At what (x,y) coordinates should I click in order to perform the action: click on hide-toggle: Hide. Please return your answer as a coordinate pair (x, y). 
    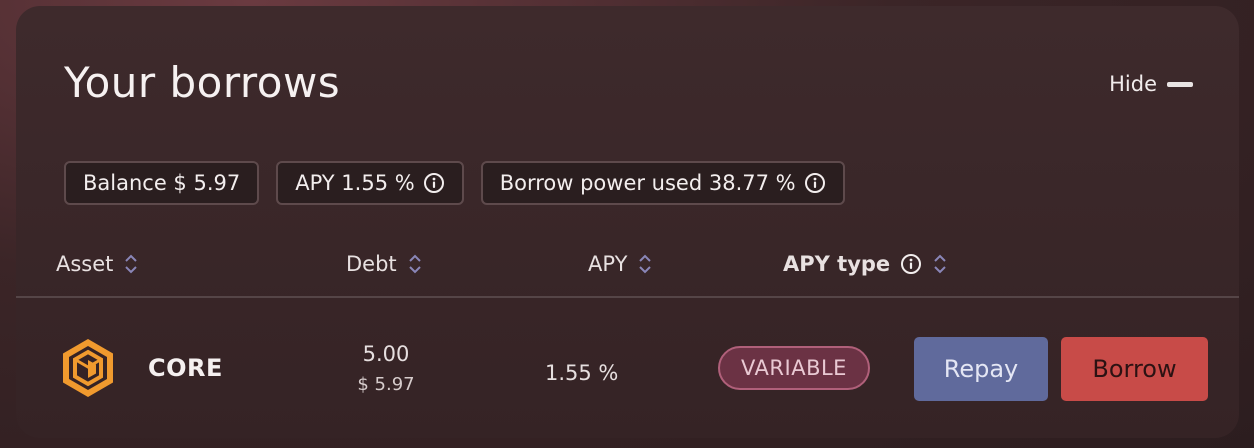
    Looking at the image, I should click on (1151, 84).